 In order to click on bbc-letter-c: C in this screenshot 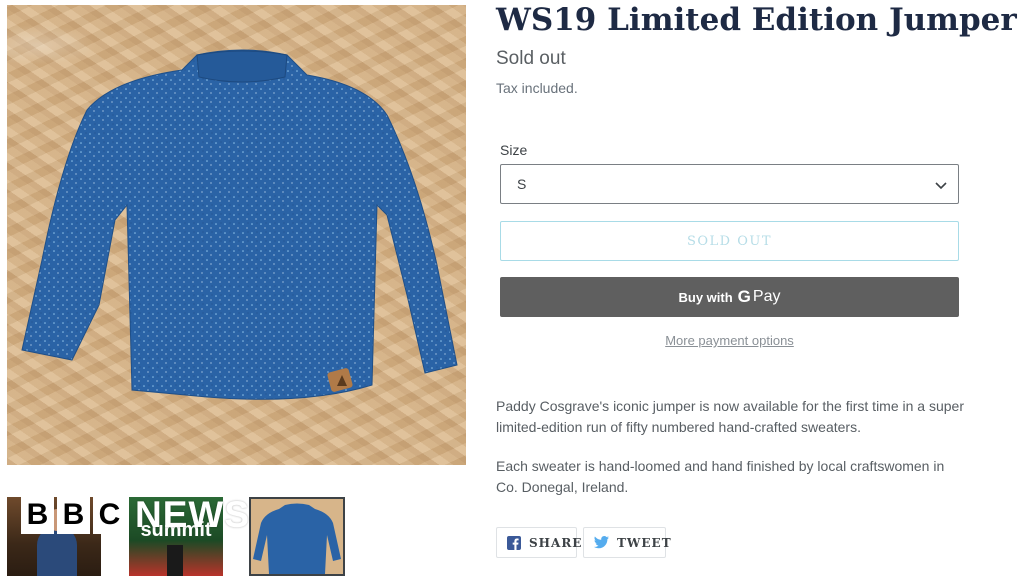, I will do `click(109, 515)`.